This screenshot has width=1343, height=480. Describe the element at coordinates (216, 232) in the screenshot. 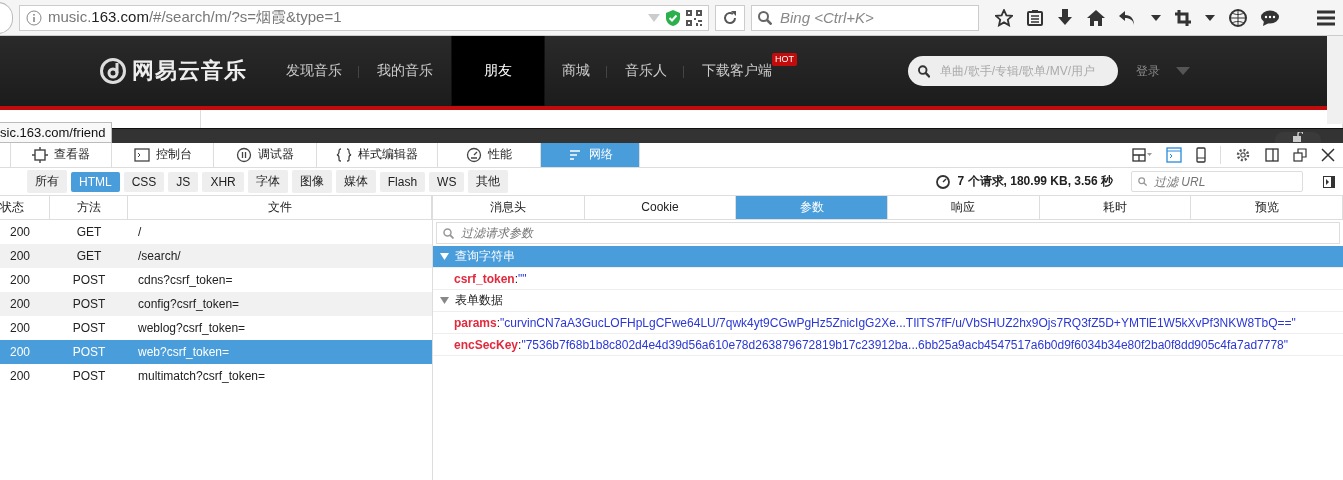

I see `request-row: 200 GET /` at that location.